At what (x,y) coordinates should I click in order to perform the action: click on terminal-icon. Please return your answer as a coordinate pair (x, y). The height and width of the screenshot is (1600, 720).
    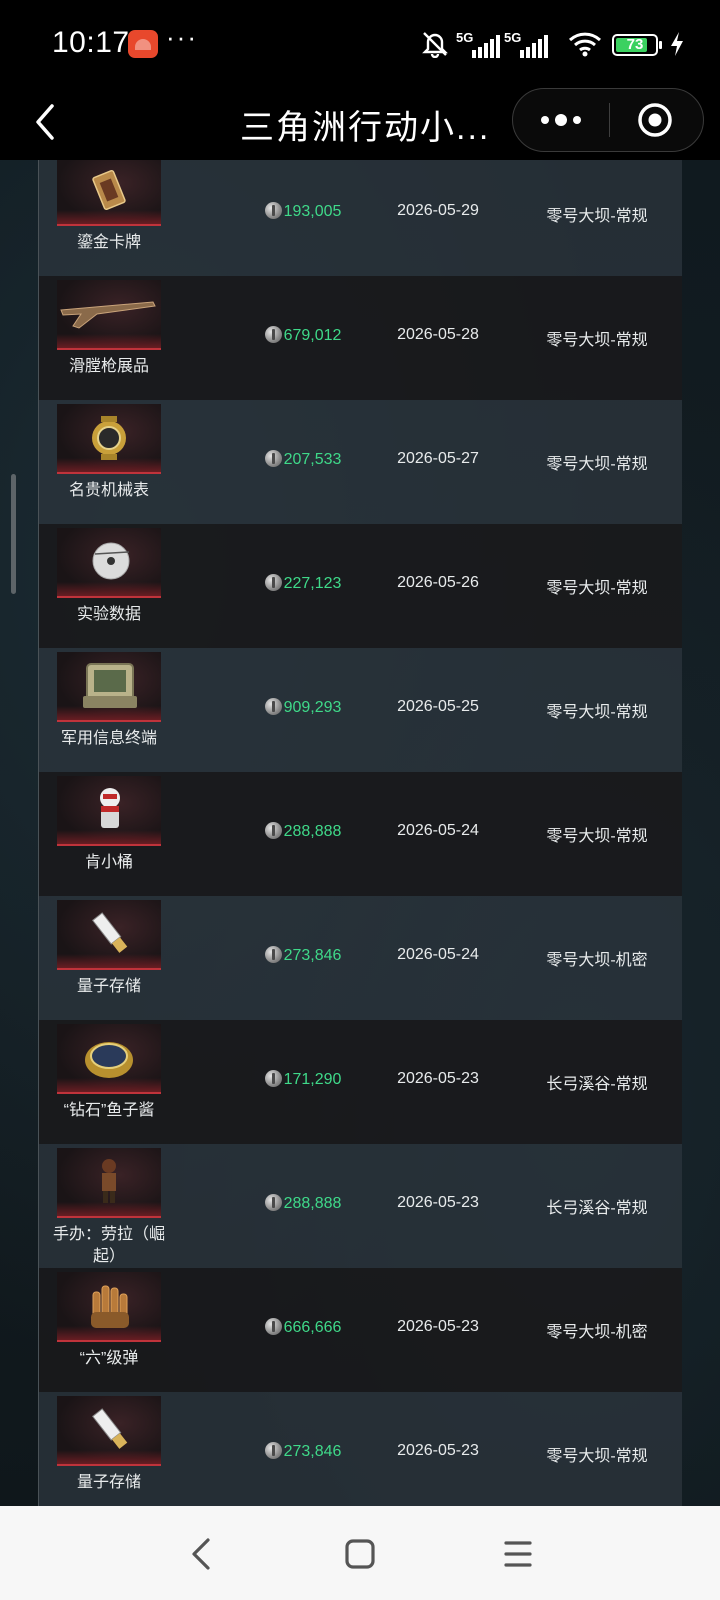
    Looking at the image, I should click on (109, 687).